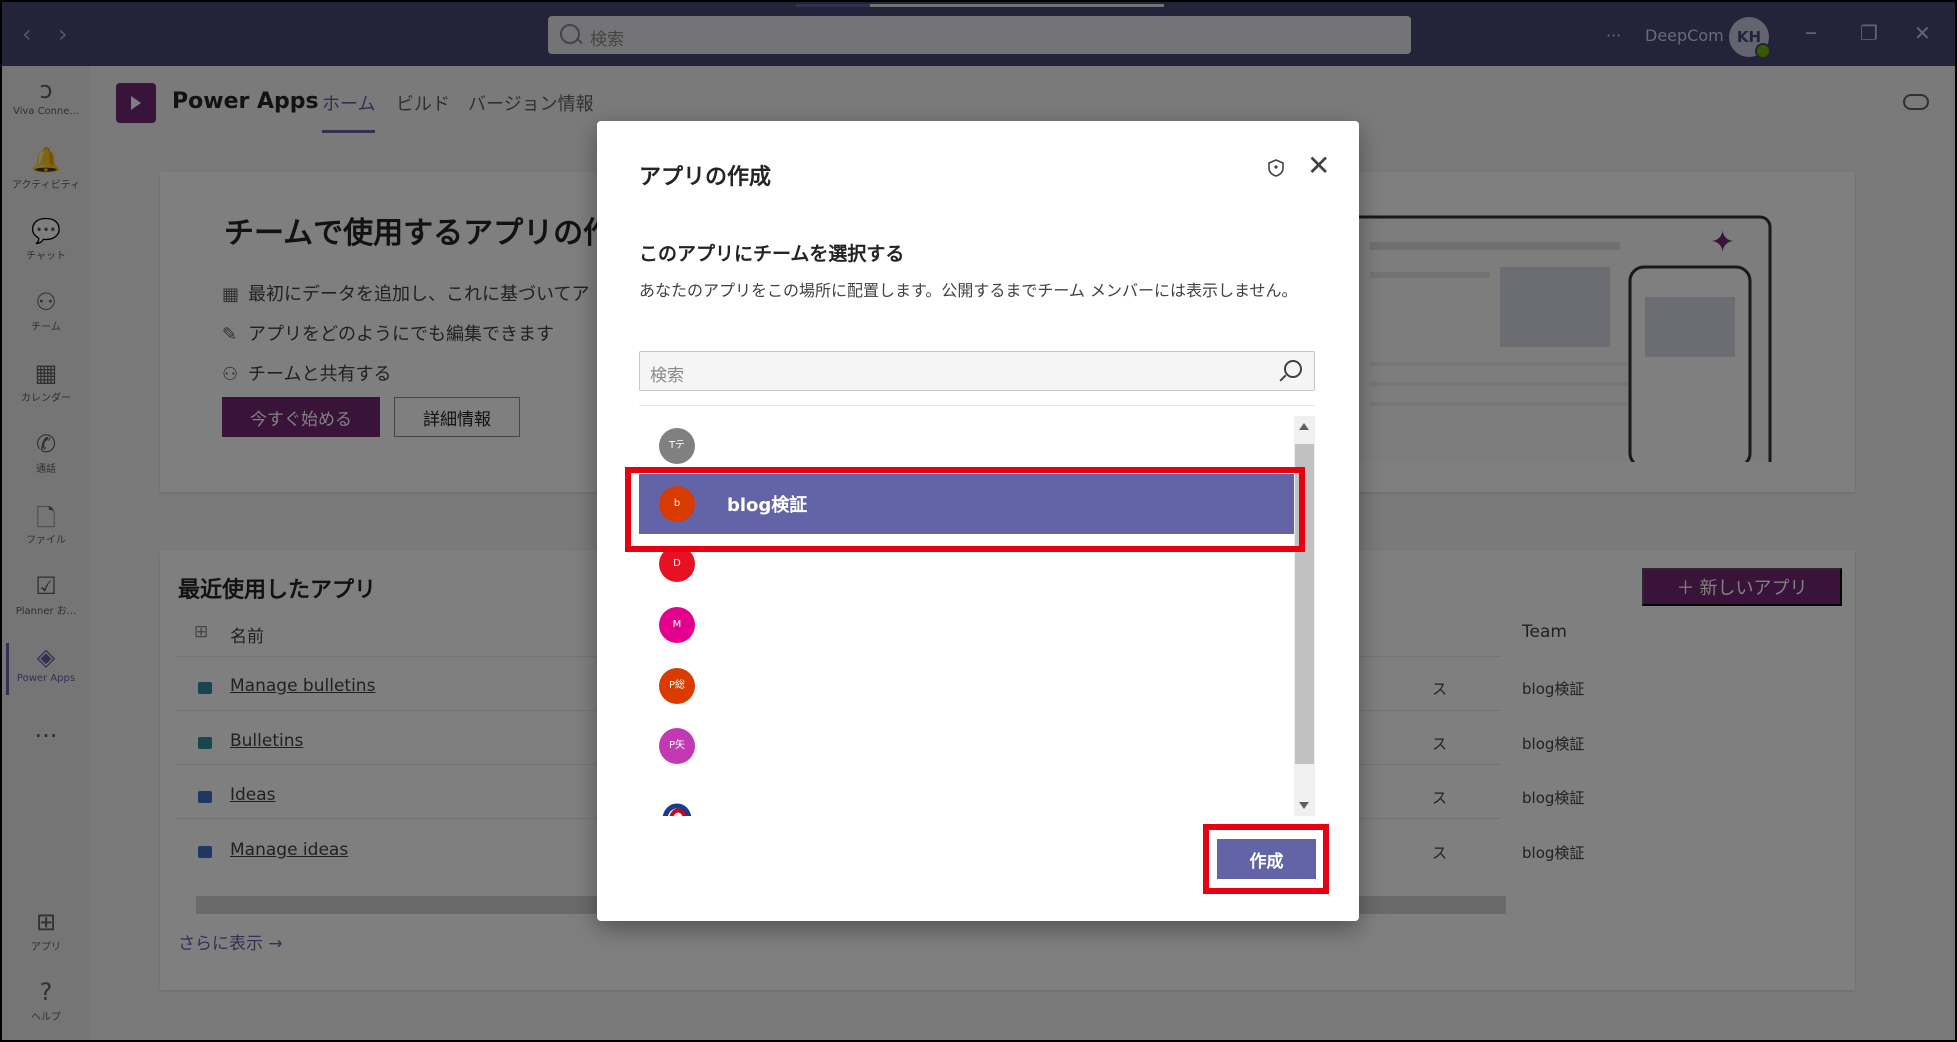  I want to click on team-avatar: M, so click(677, 625).